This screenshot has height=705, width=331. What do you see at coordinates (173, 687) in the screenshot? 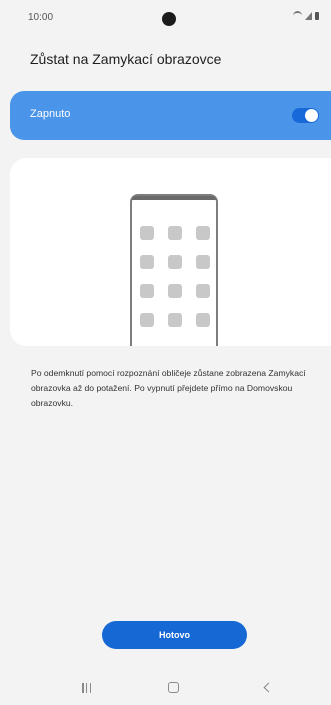
I see `home-icon` at bounding box center [173, 687].